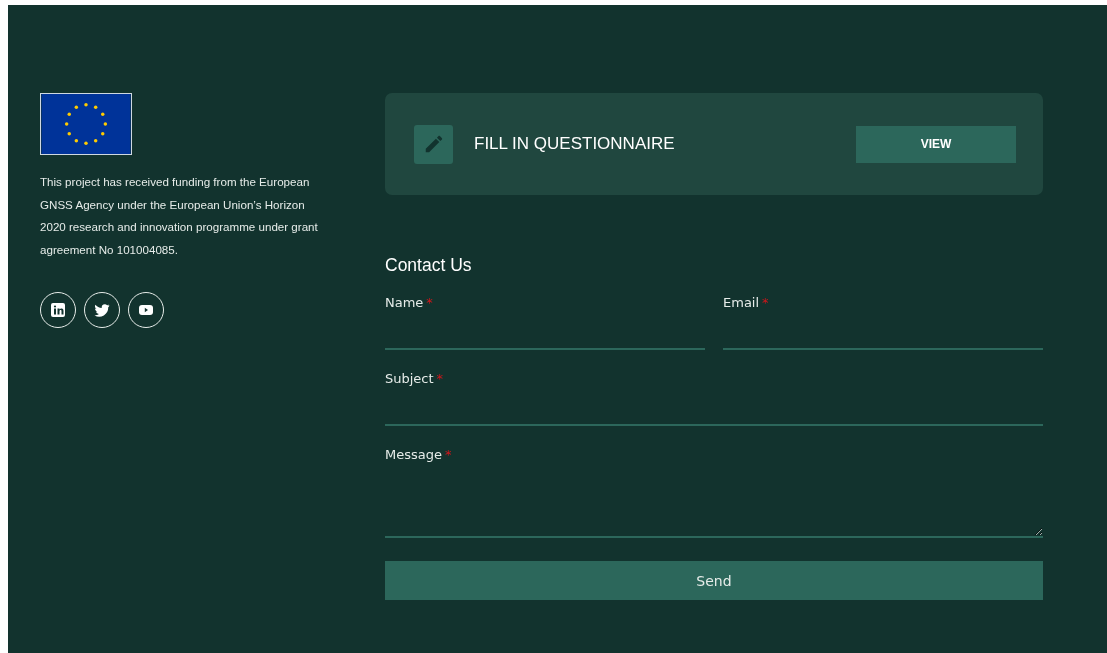 This screenshot has width=1107, height=653. Describe the element at coordinates (414, 379) in the screenshot. I see `field-label: Subject *` at that location.